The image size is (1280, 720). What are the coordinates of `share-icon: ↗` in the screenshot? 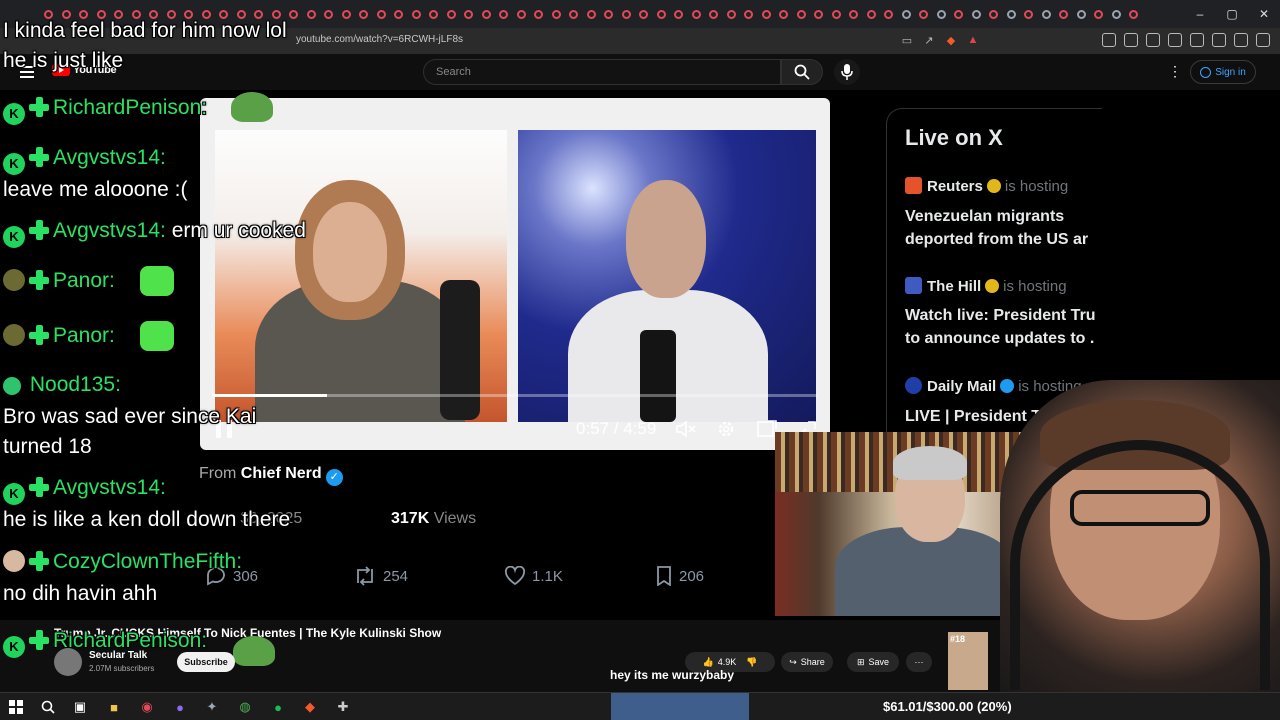 It's located at (929, 40).